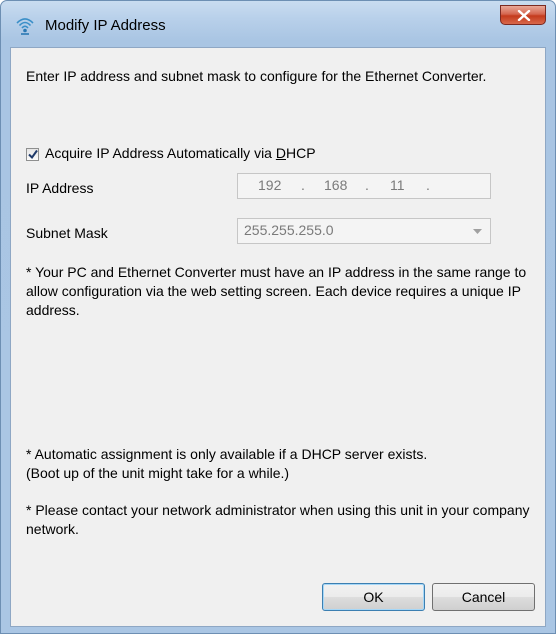 This screenshot has height=636, width=558. Describe the element at coordinates (397, 185) in the screenshot. I see `ip-octet-3: 11` at that location.